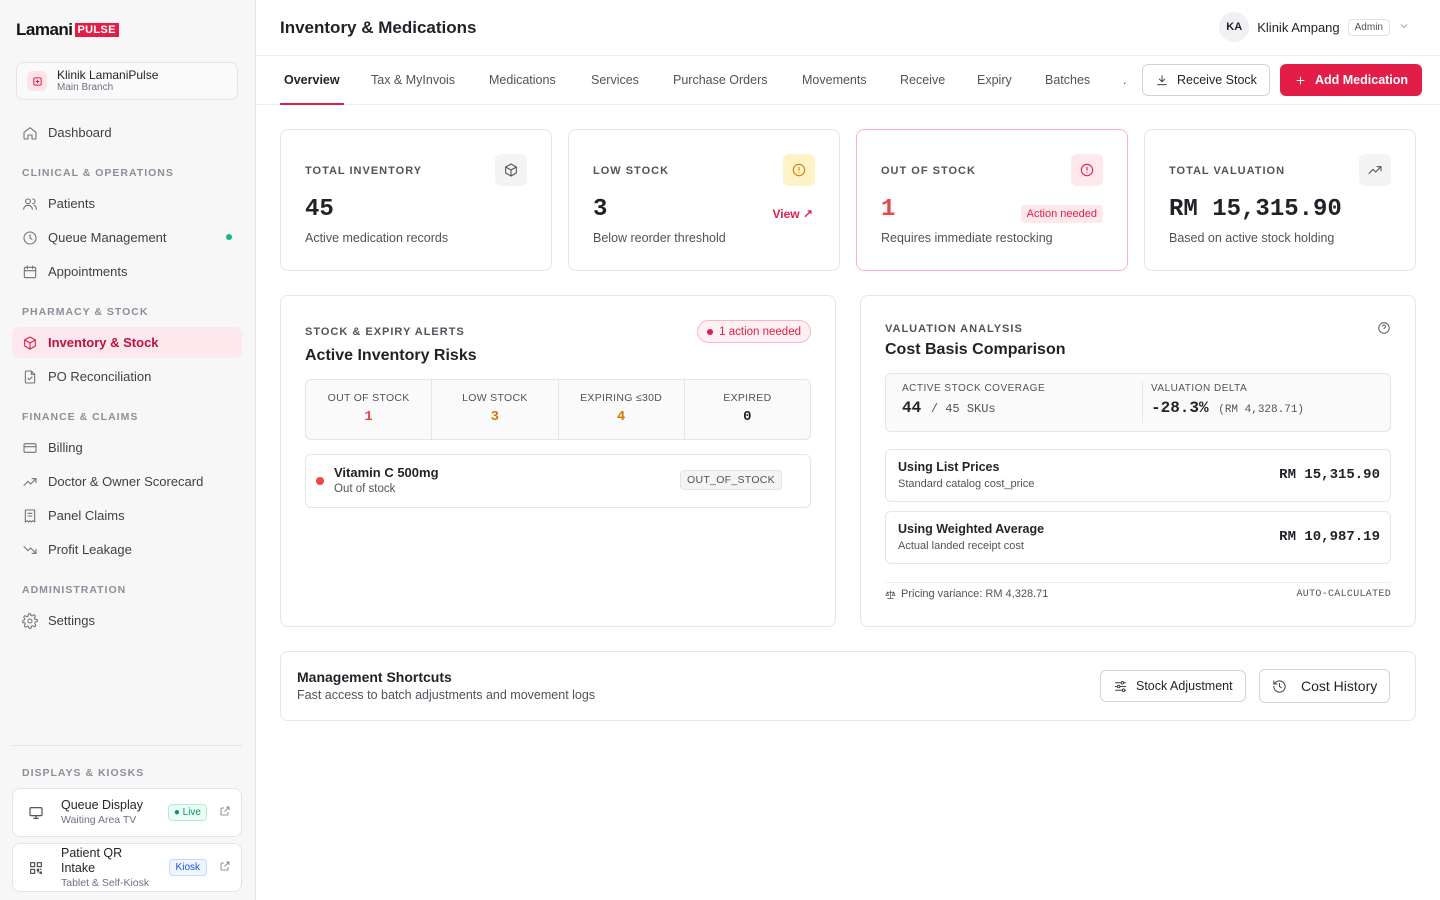 Image resolution: width=1440 pixels, height=900 pixels. Describe the element at coordinates (80, 417) in the screenshot. I see `nav-section-finance: FINANCE & CLAIMS` at that location.